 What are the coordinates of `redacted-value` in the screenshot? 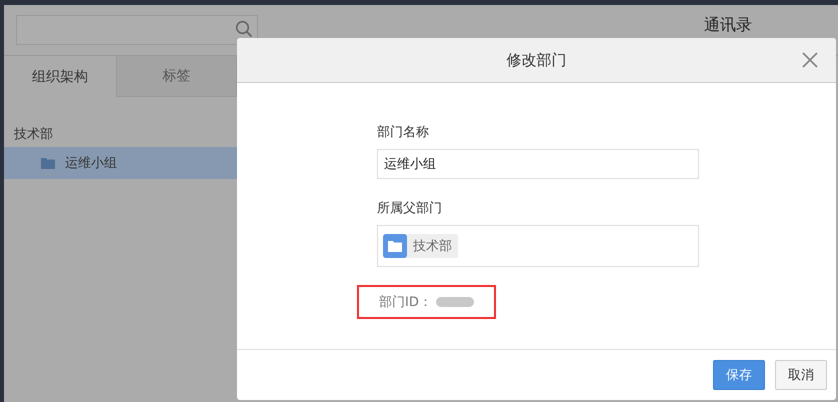 It's located at (455, 302).